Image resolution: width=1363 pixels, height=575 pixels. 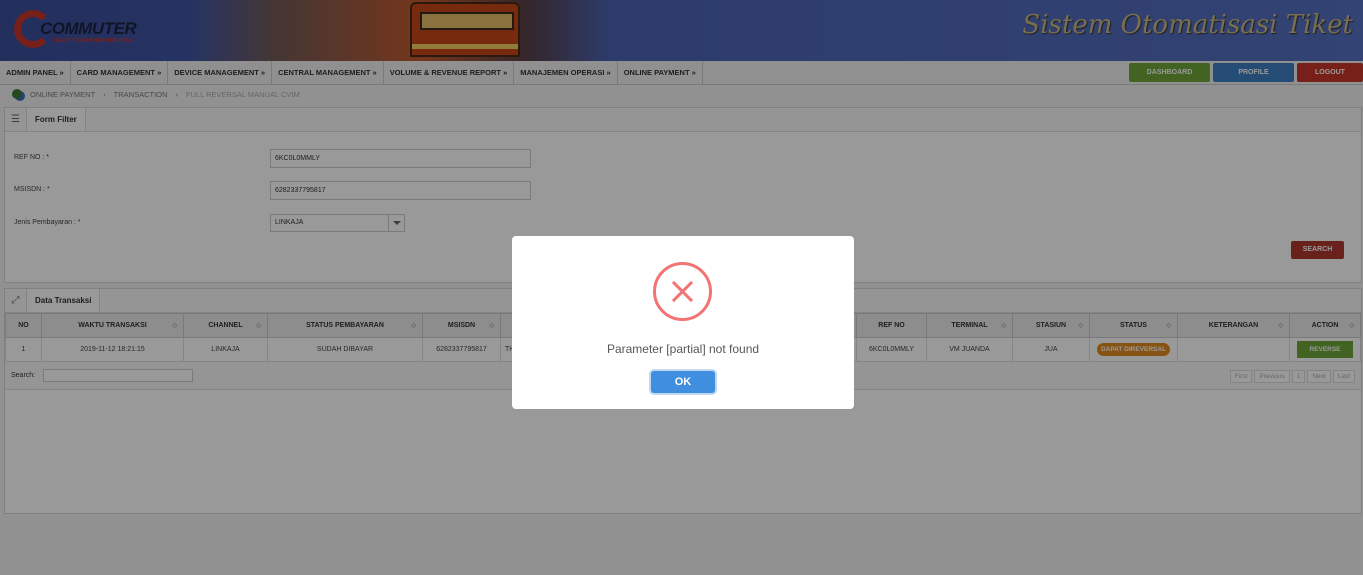 I want to click on error-message: Parameter [partial] not found, so click(x=683, y=349).